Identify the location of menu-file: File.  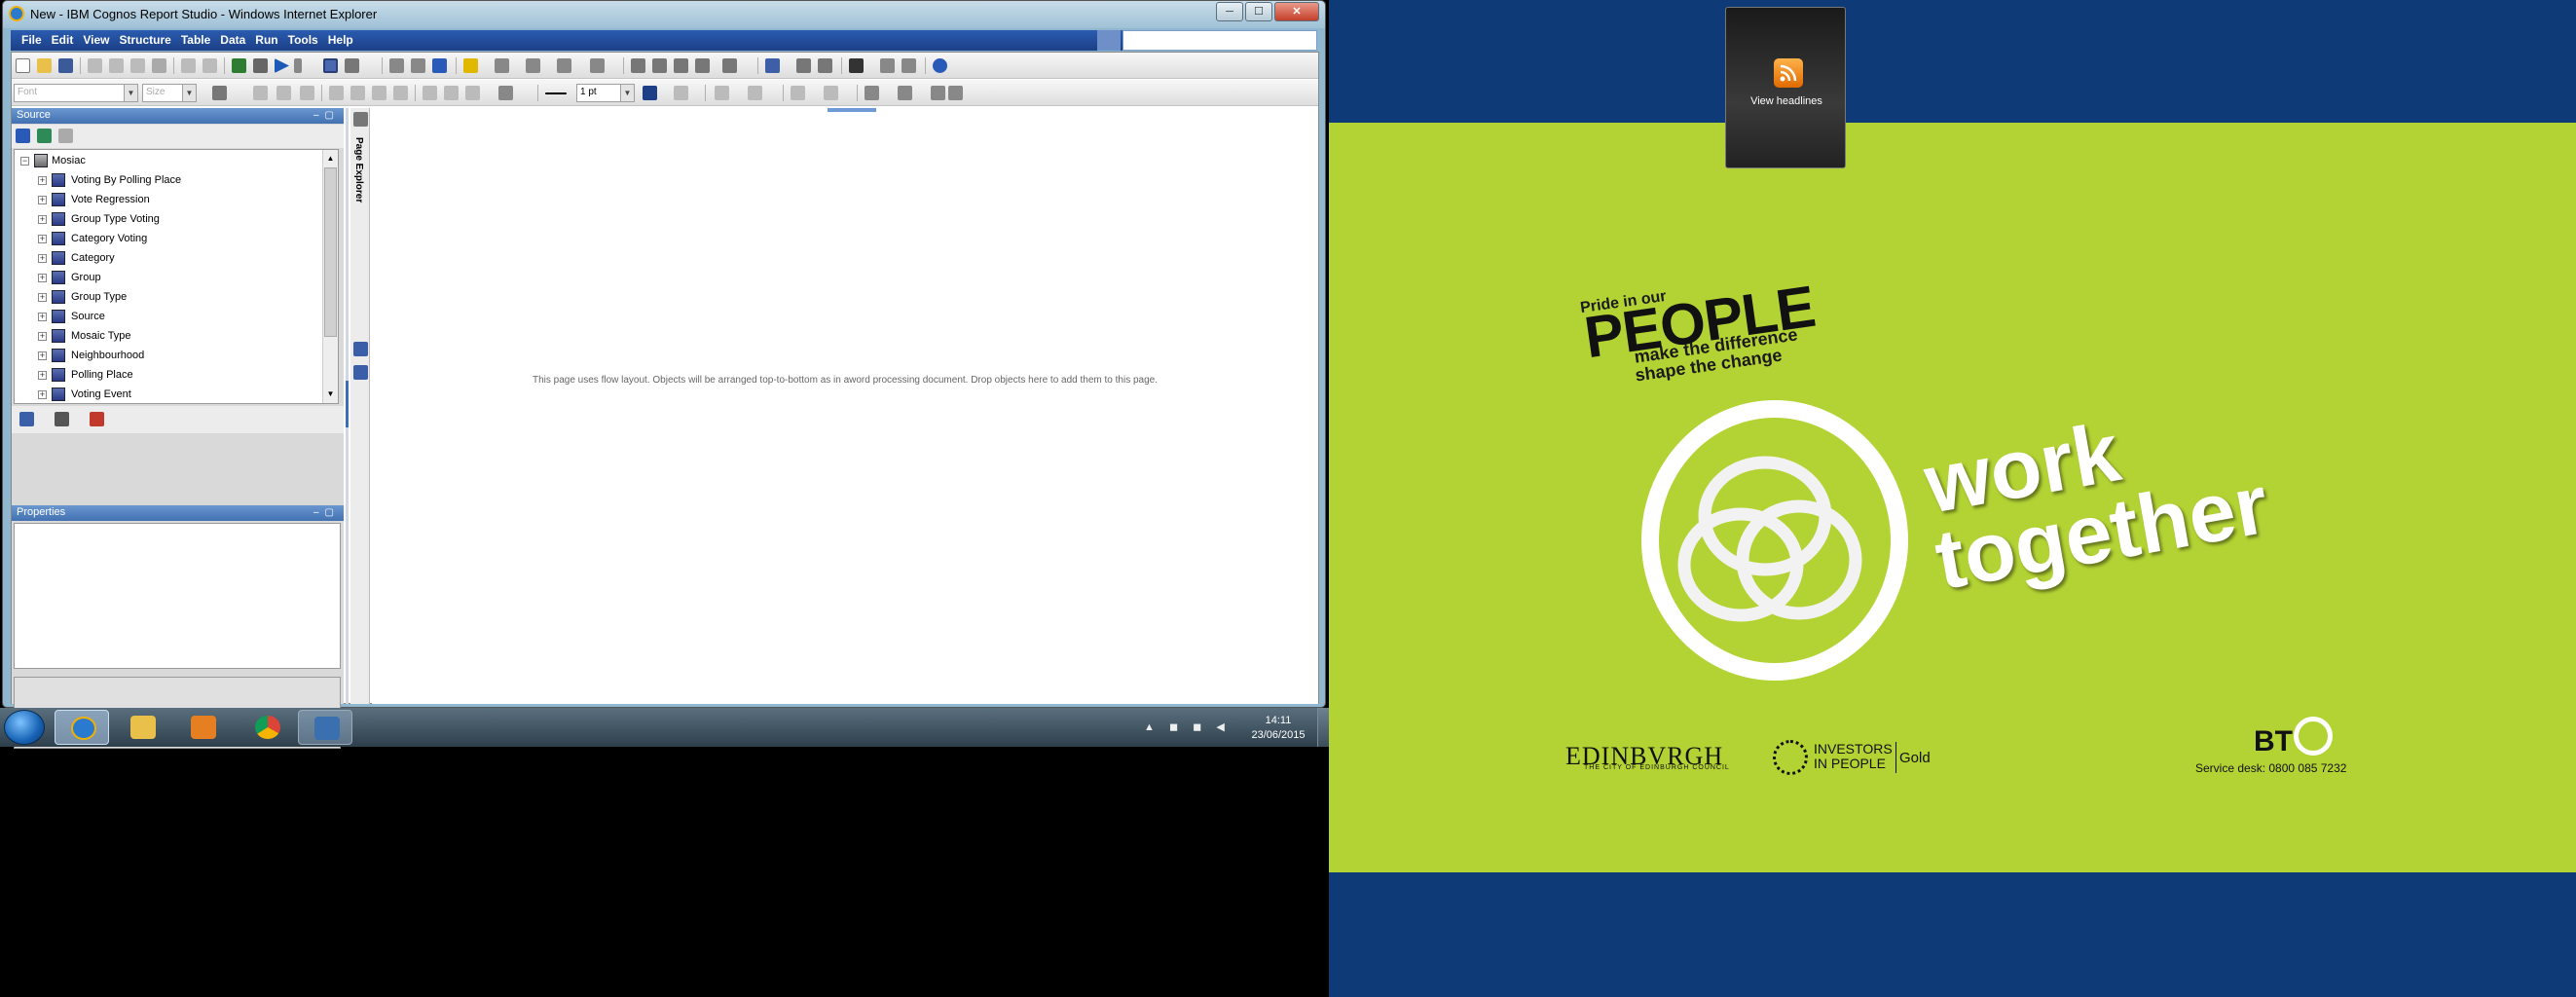
(32, 40).